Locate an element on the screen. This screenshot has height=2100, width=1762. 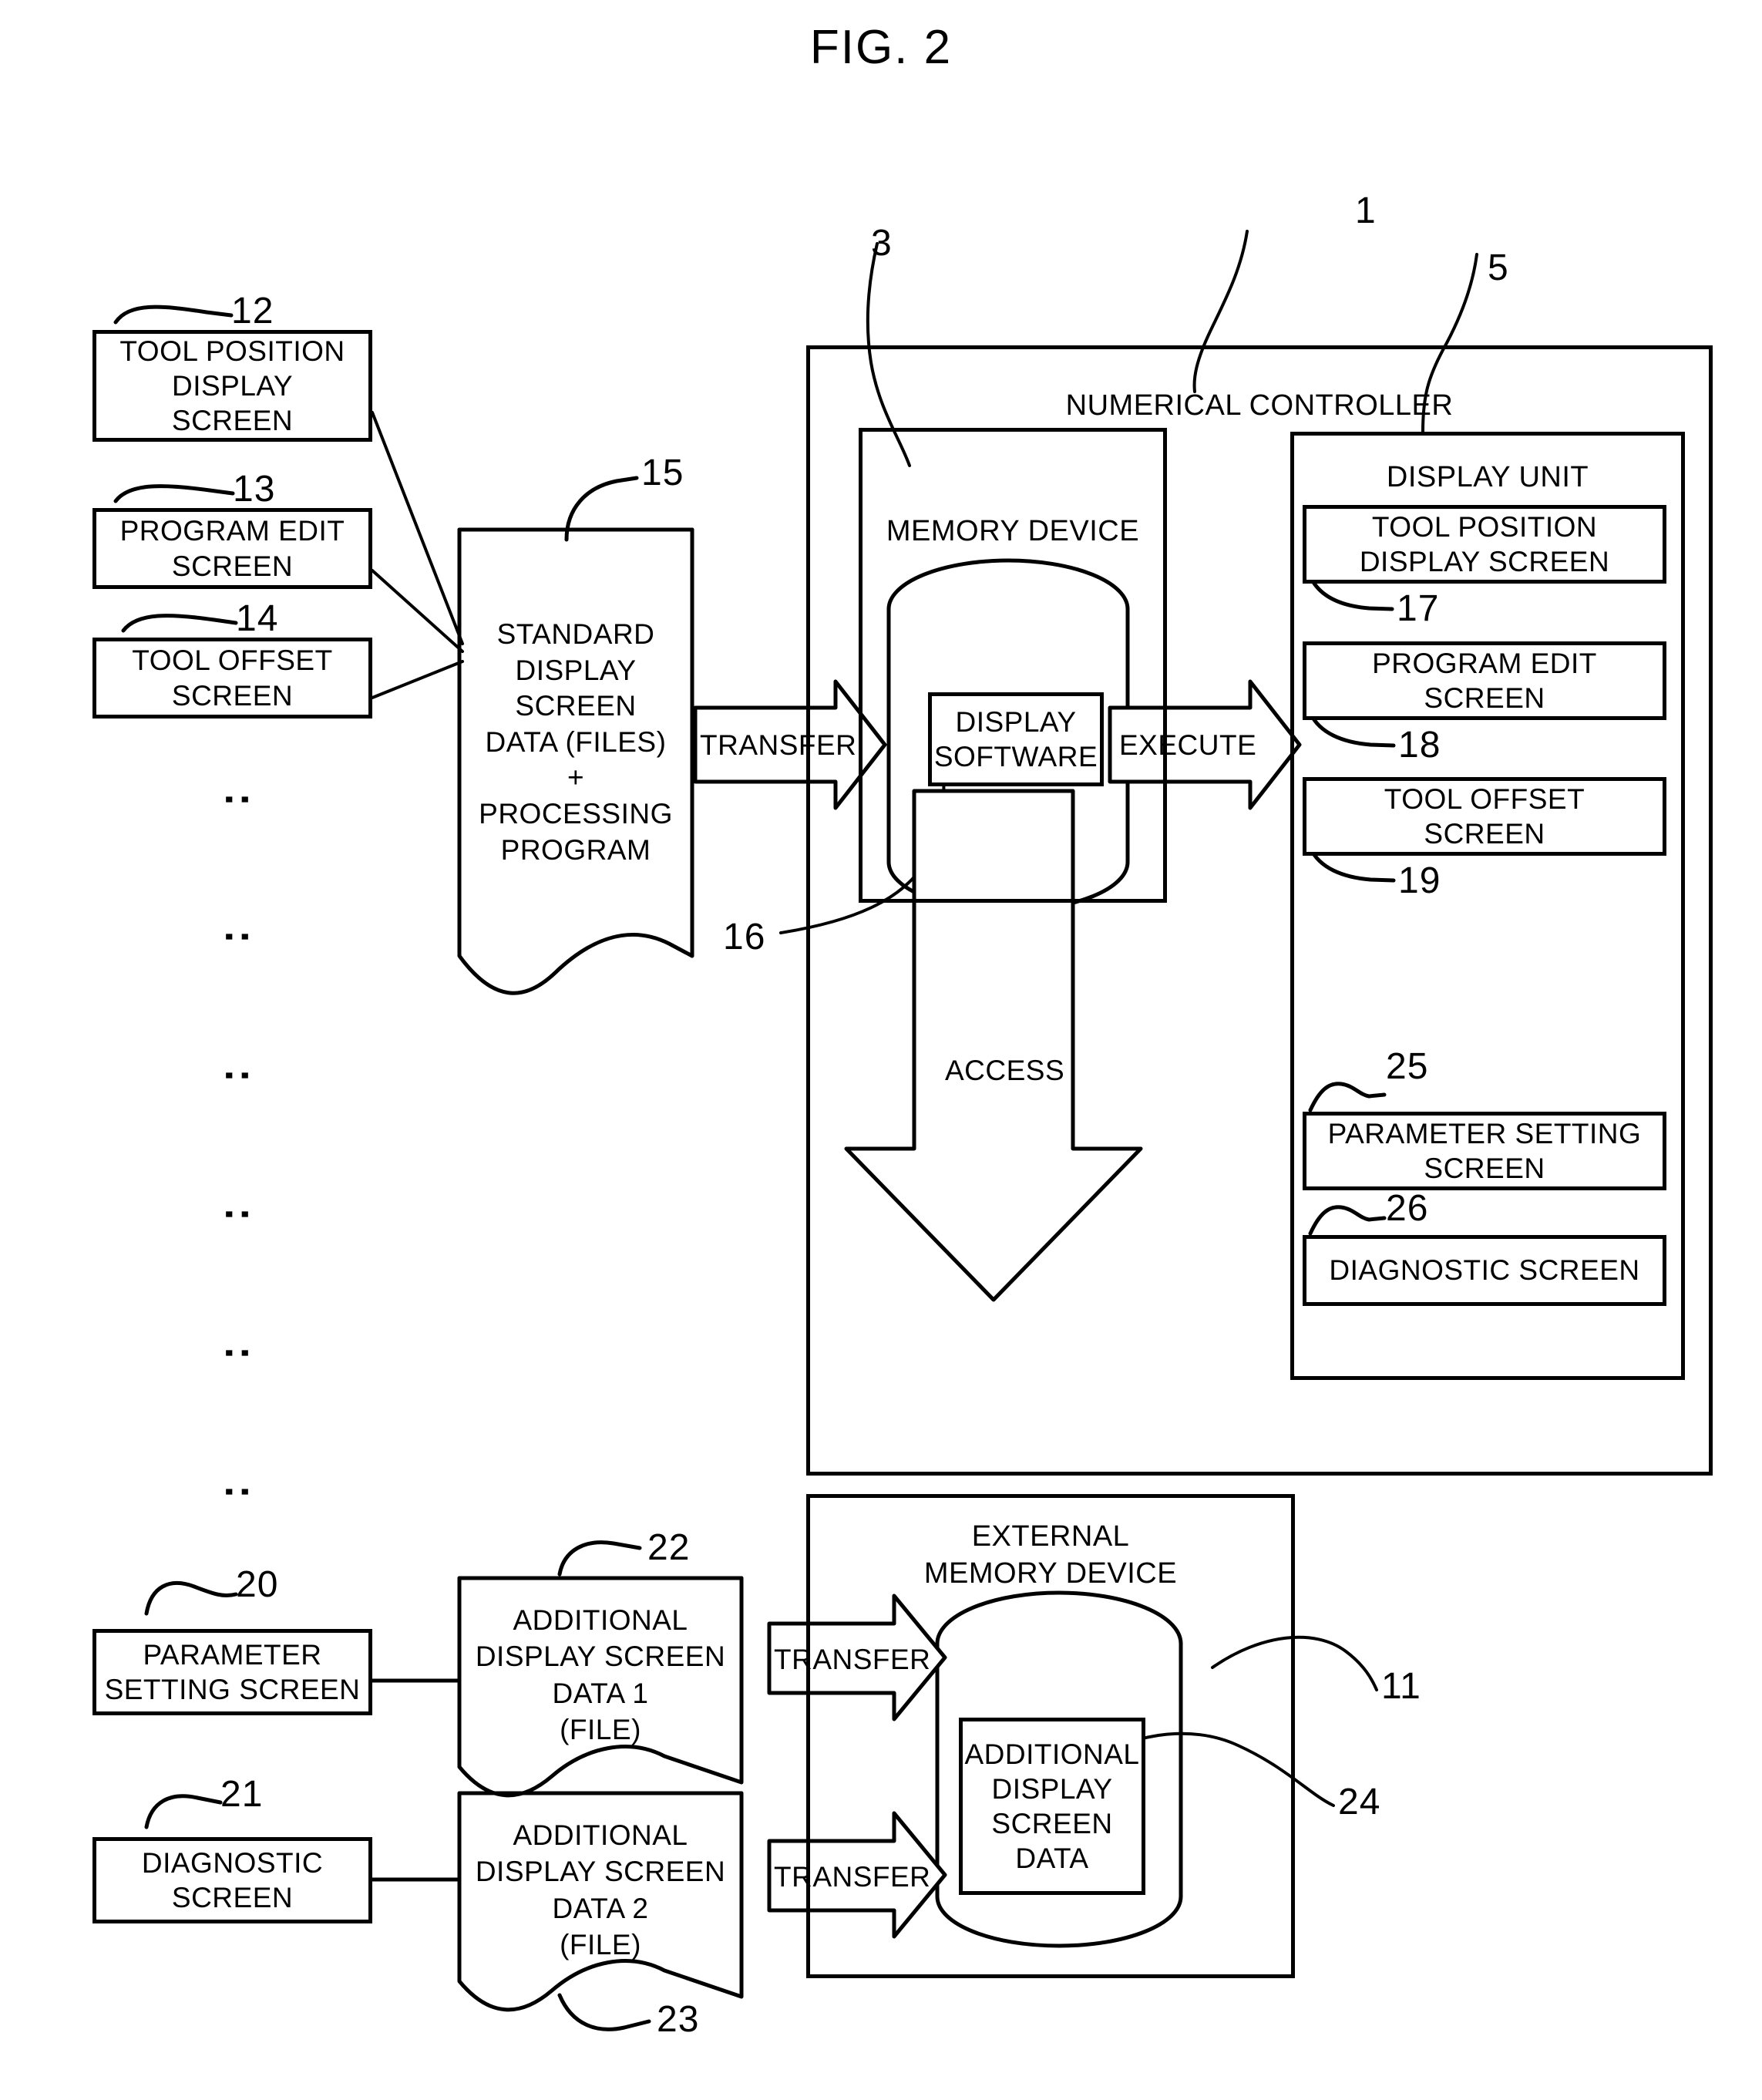
file-22-line-1: ADDITIONAL is located at coordinates (600, 1620).